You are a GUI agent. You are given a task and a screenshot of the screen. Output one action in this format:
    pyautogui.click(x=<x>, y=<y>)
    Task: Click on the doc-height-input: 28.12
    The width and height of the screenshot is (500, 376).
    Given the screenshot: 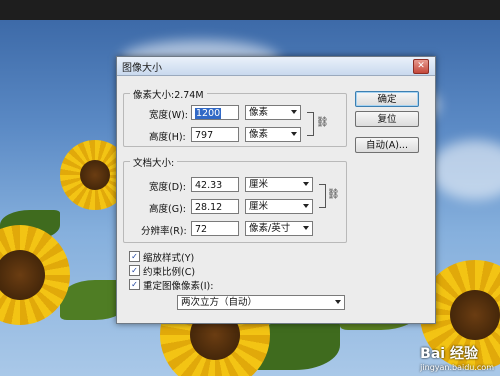 What is the action you would take?
    pyautogui.click(x=215, y=206)
    